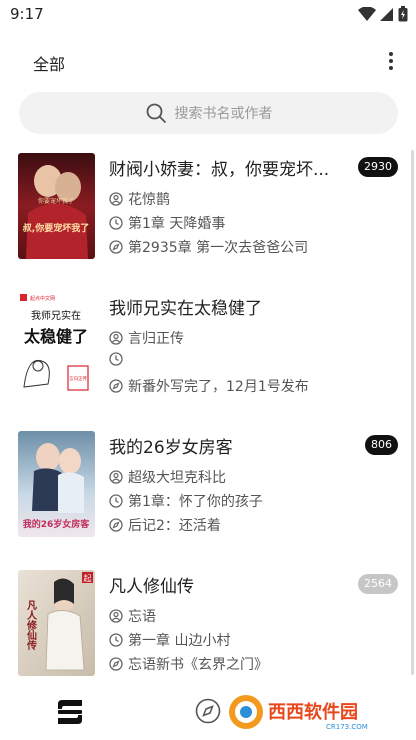 This screenshot has height=740, width=416. What do you see at coordinates (56, 201) in the screenshot?
I see `cover-tag: 你要宠坏我了` at bounding box center [56, 201].